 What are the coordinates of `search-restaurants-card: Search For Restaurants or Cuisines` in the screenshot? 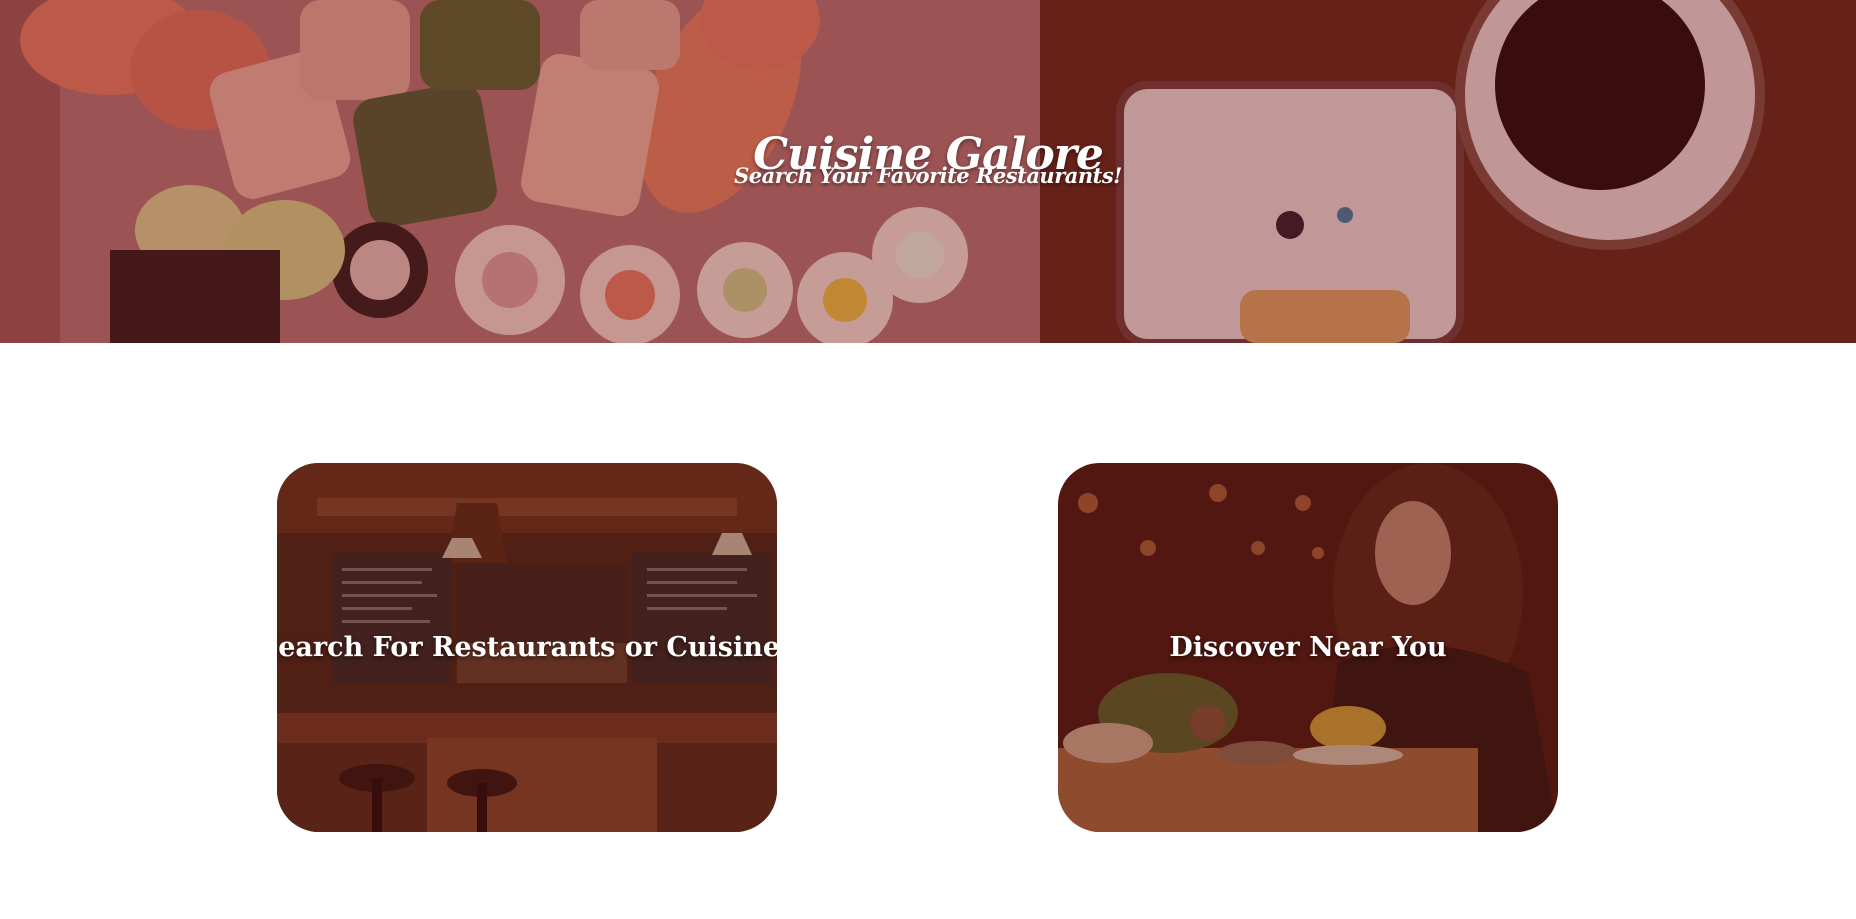 It's located at (527, 647).